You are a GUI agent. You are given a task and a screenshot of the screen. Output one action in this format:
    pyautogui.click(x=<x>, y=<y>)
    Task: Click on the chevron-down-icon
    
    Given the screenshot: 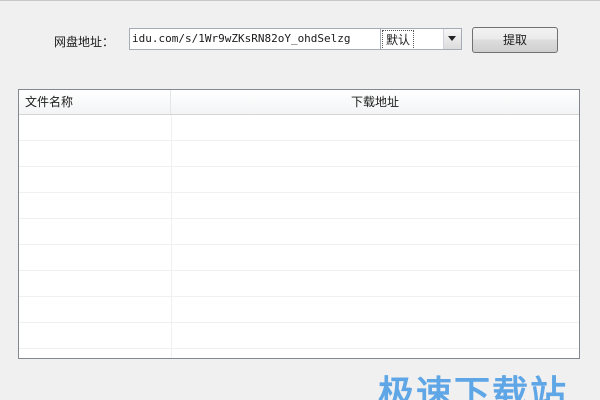 What is the action you would take?
    pyautogui.click(x=452, y=38)
    